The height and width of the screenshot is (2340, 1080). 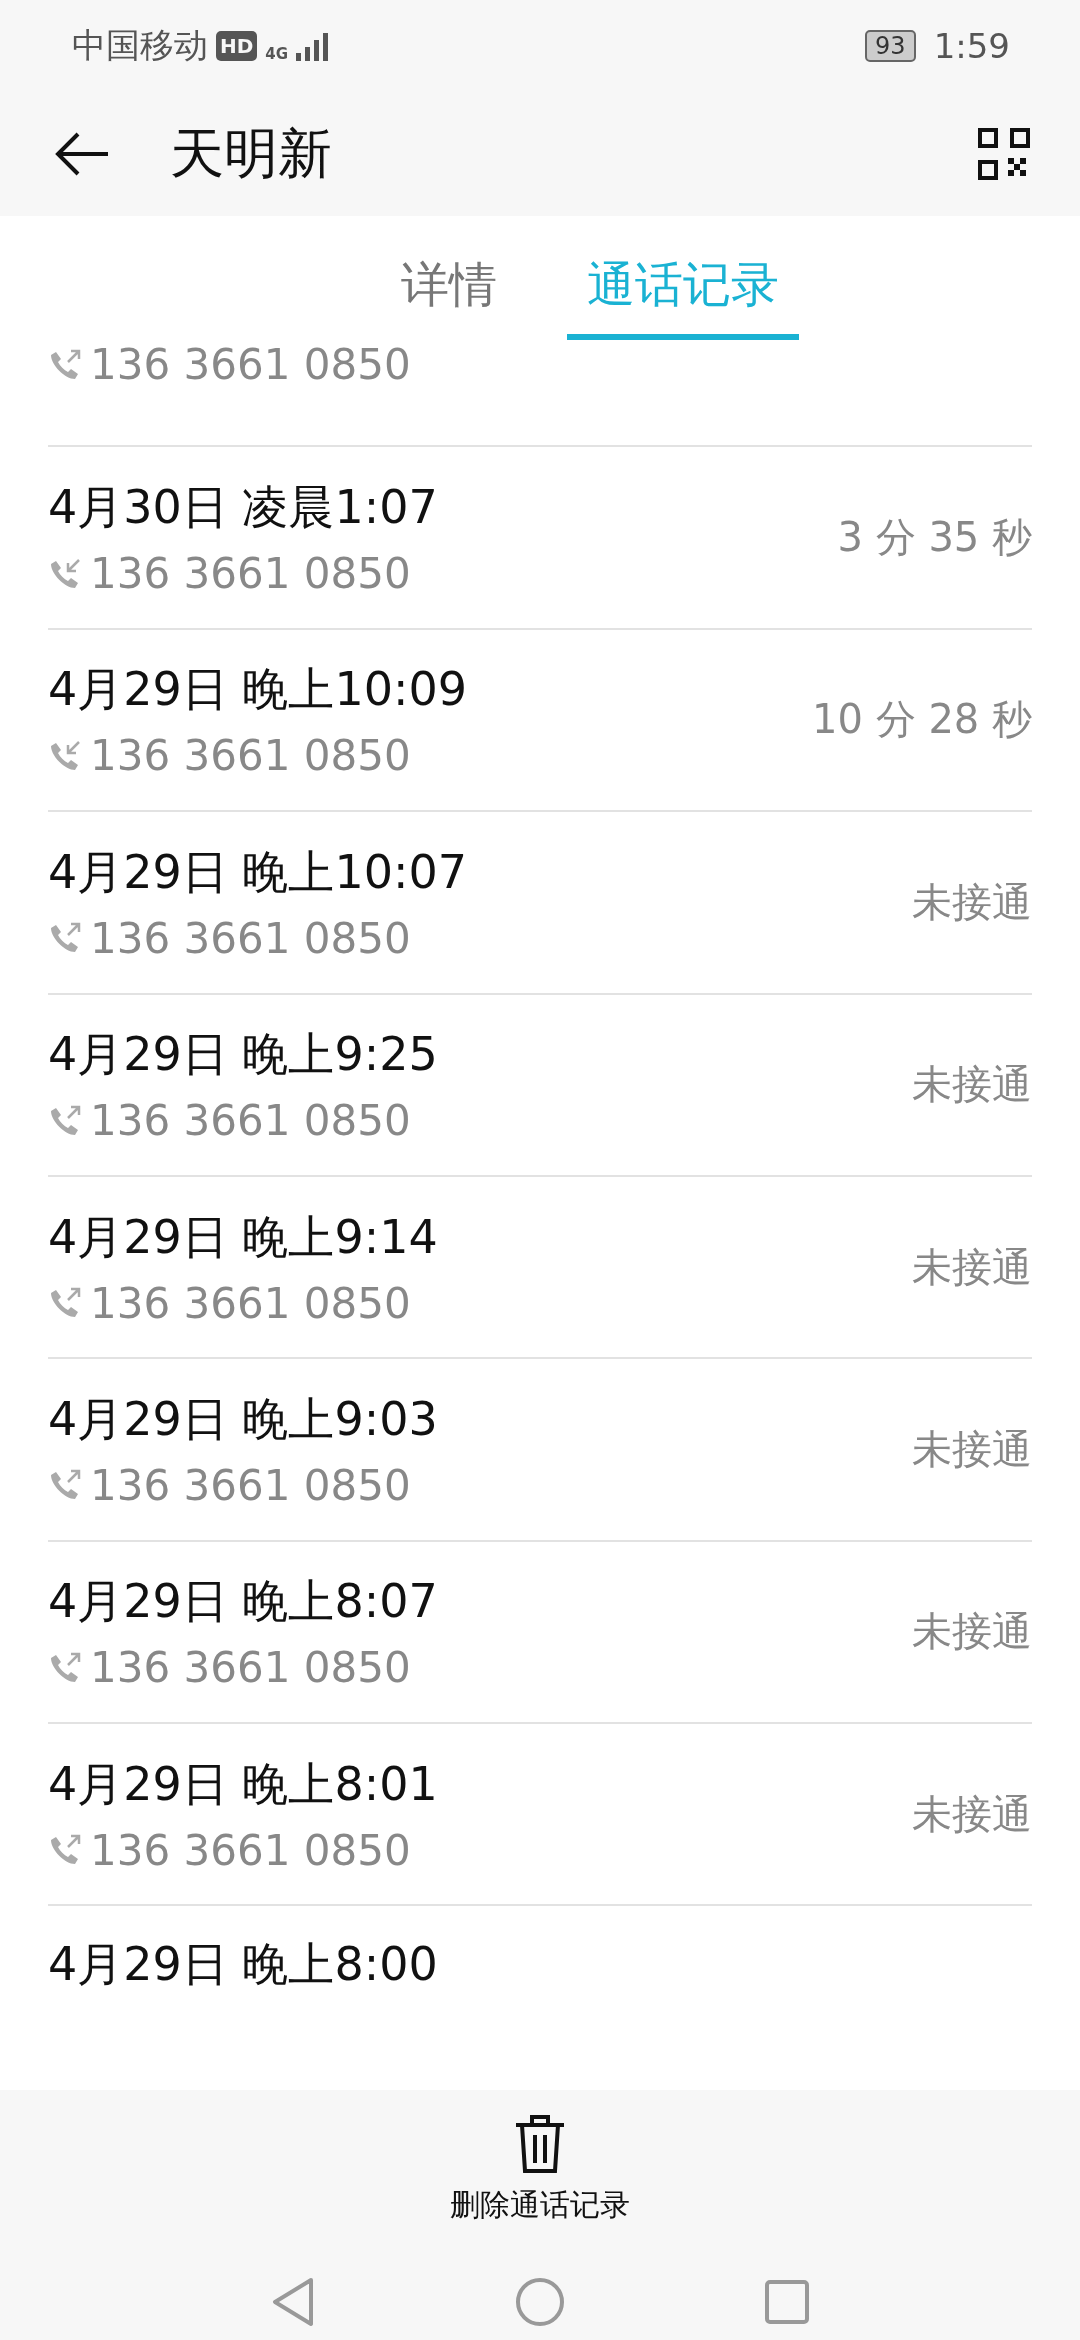 I want to click on call-time: 4月29日 晚上10:09, so click(x=258, y=690).